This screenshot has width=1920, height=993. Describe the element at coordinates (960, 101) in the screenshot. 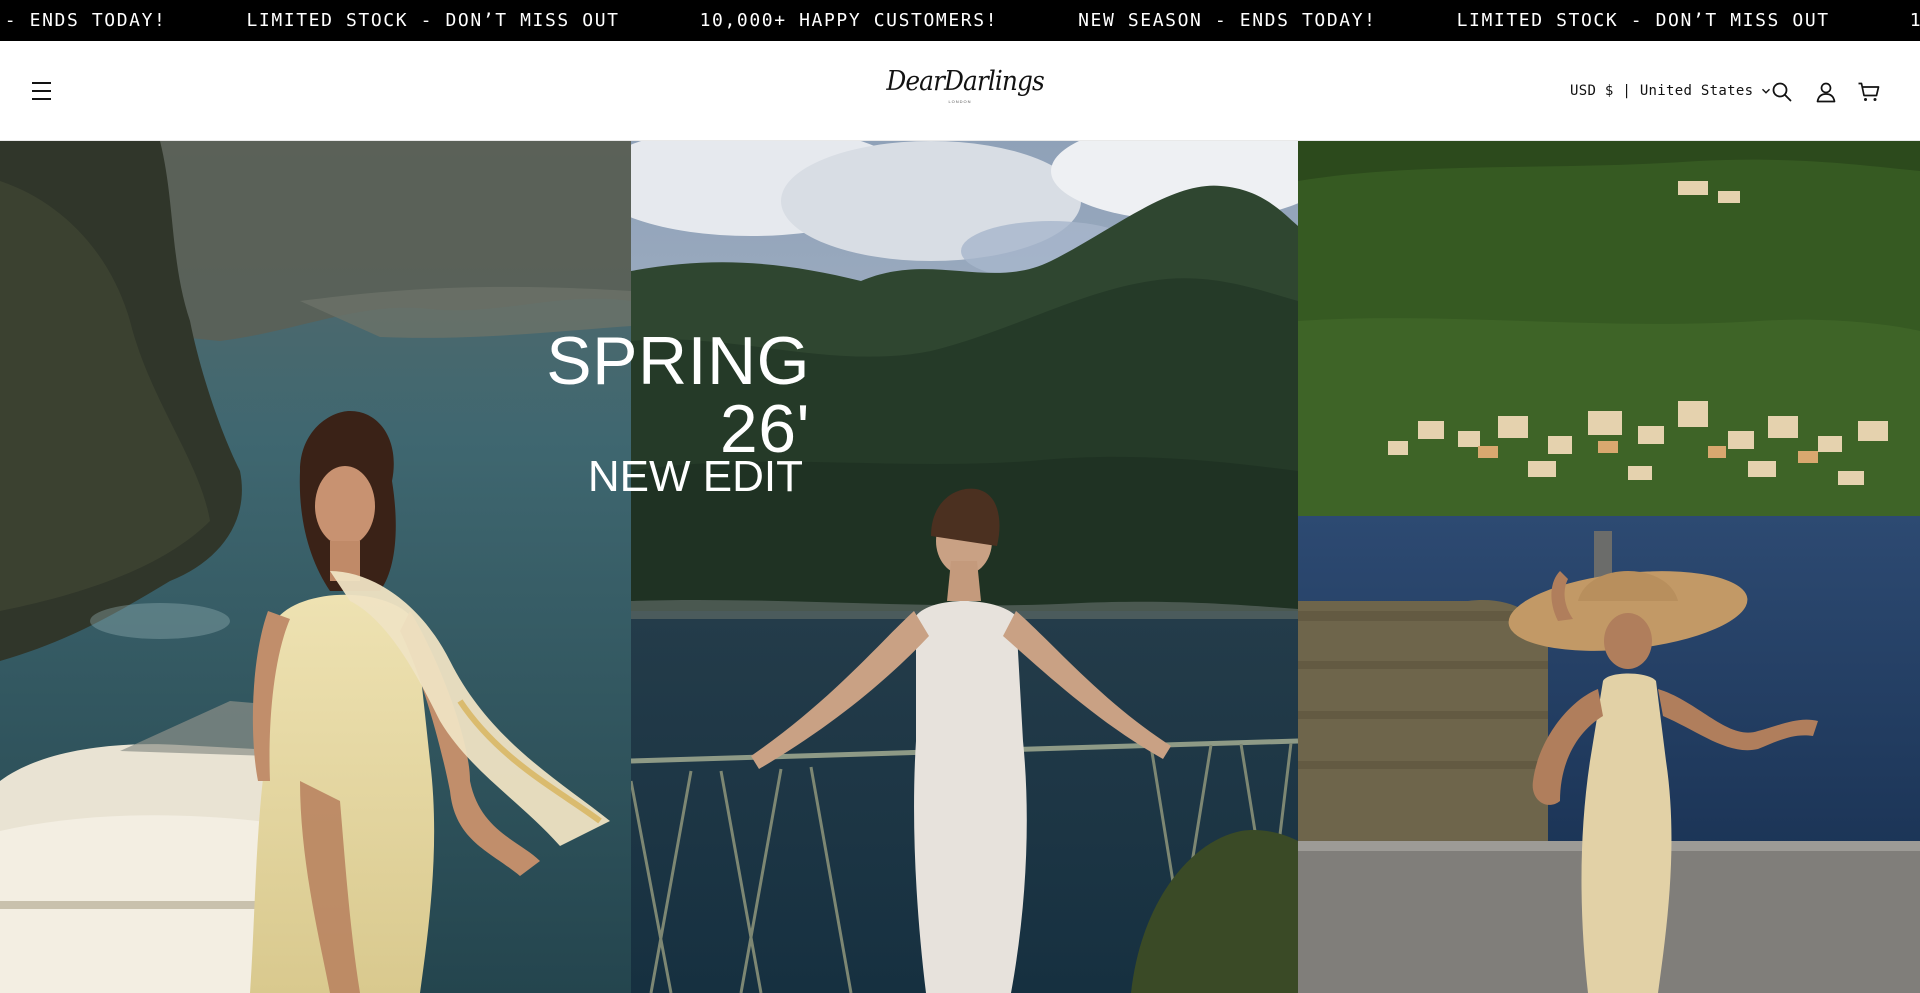

I see `logo-subtext: LONDON` at that location.